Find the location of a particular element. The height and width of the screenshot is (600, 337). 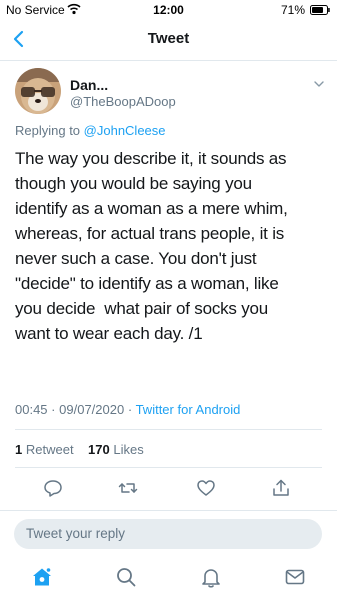

retweets-label: Retweet is located at coordinates (49, 449).